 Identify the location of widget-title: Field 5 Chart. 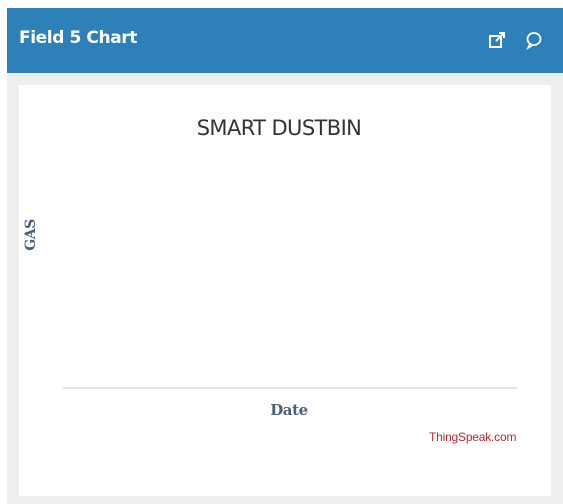
(78, 38).